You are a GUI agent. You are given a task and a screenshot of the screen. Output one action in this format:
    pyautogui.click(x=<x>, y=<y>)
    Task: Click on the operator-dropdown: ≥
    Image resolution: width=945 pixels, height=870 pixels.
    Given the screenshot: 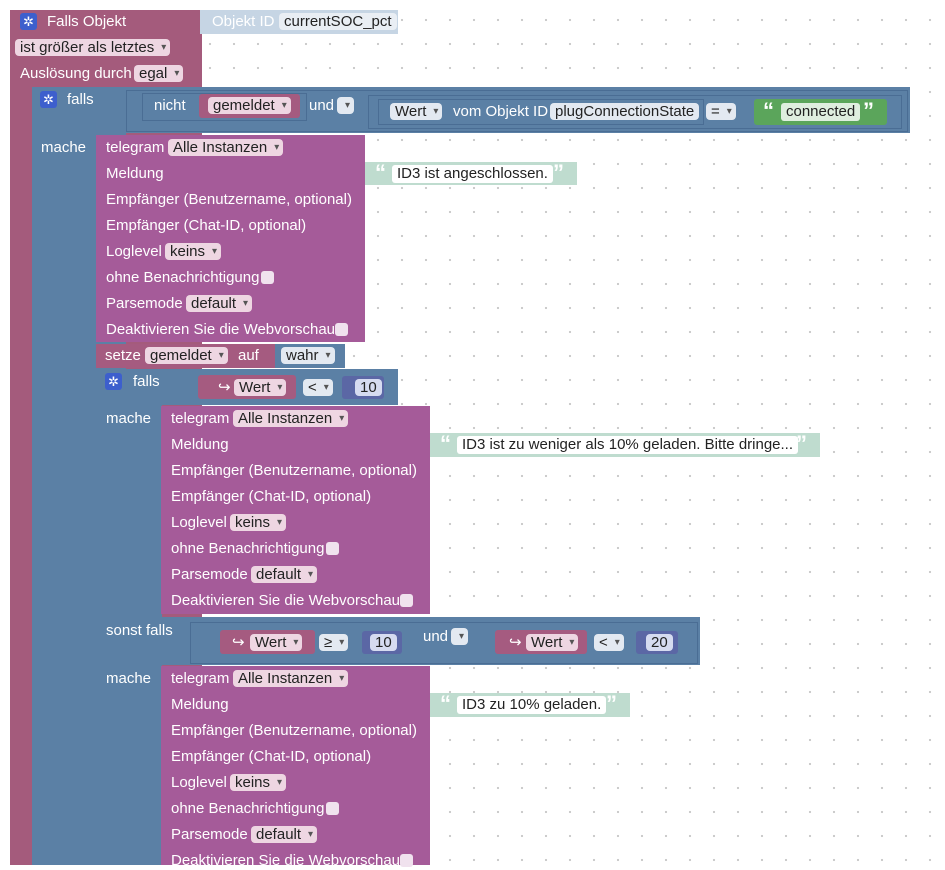 What is the action you would take?
    pyautogui.click(x=334, y=642)
    